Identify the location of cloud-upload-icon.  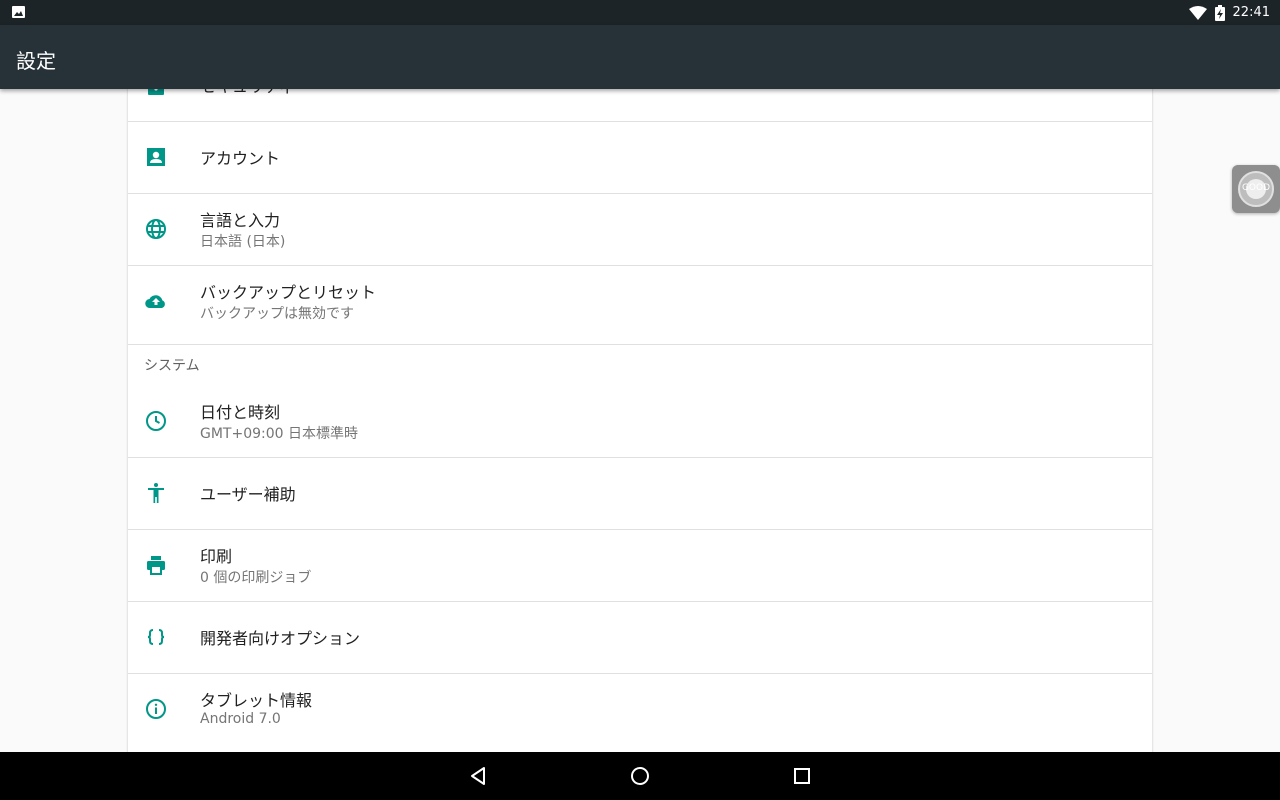
(155, 302).